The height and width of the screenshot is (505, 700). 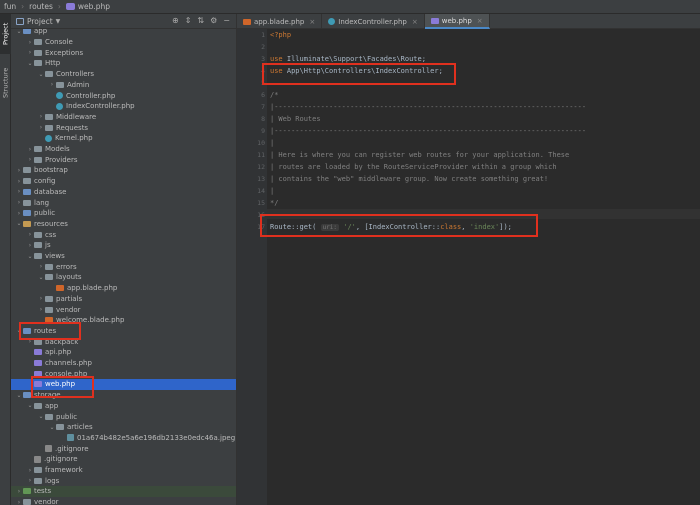 What do you see at coordinates (123, 106) in the screenshot?
I see `tree-item: IndexController.php` at bounding box center [123, 106].